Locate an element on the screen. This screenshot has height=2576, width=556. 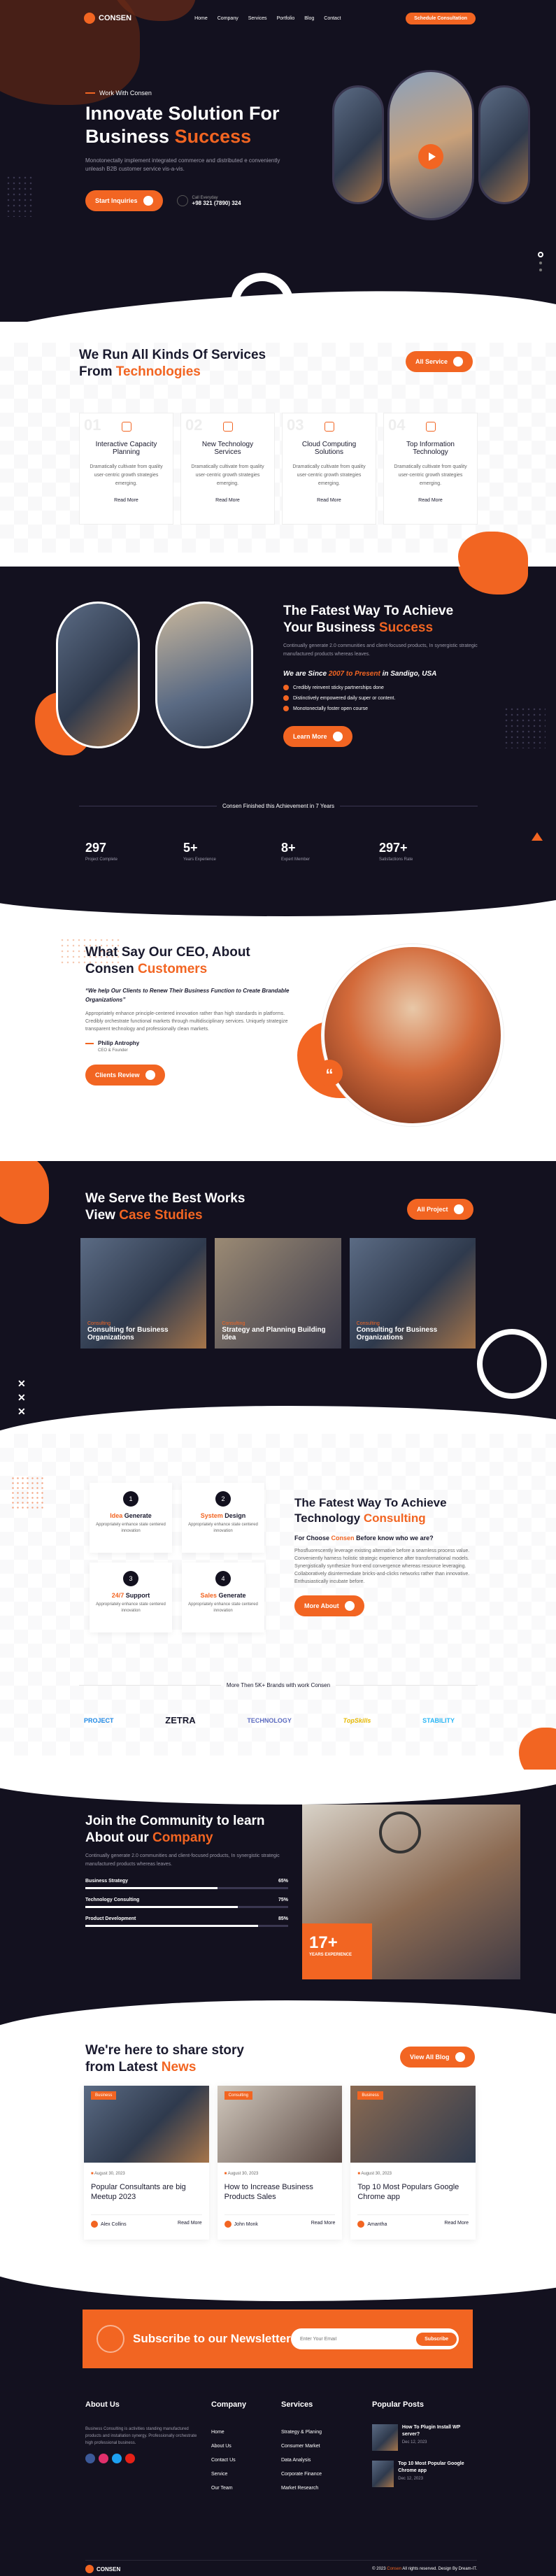
footer-link: Data Analysis is located at coordinates (319, 2461).